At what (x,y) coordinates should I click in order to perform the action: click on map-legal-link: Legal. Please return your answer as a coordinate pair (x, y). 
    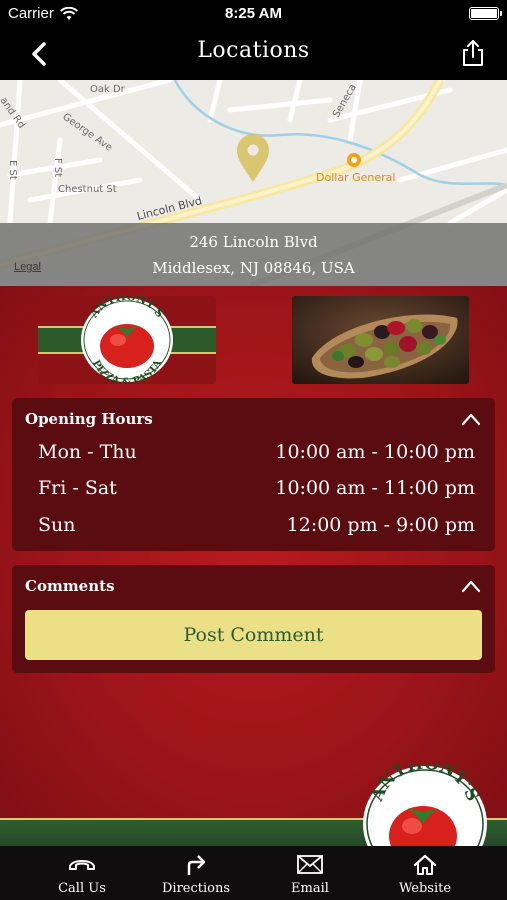
    Looking at the image, I should click on (27, 267).